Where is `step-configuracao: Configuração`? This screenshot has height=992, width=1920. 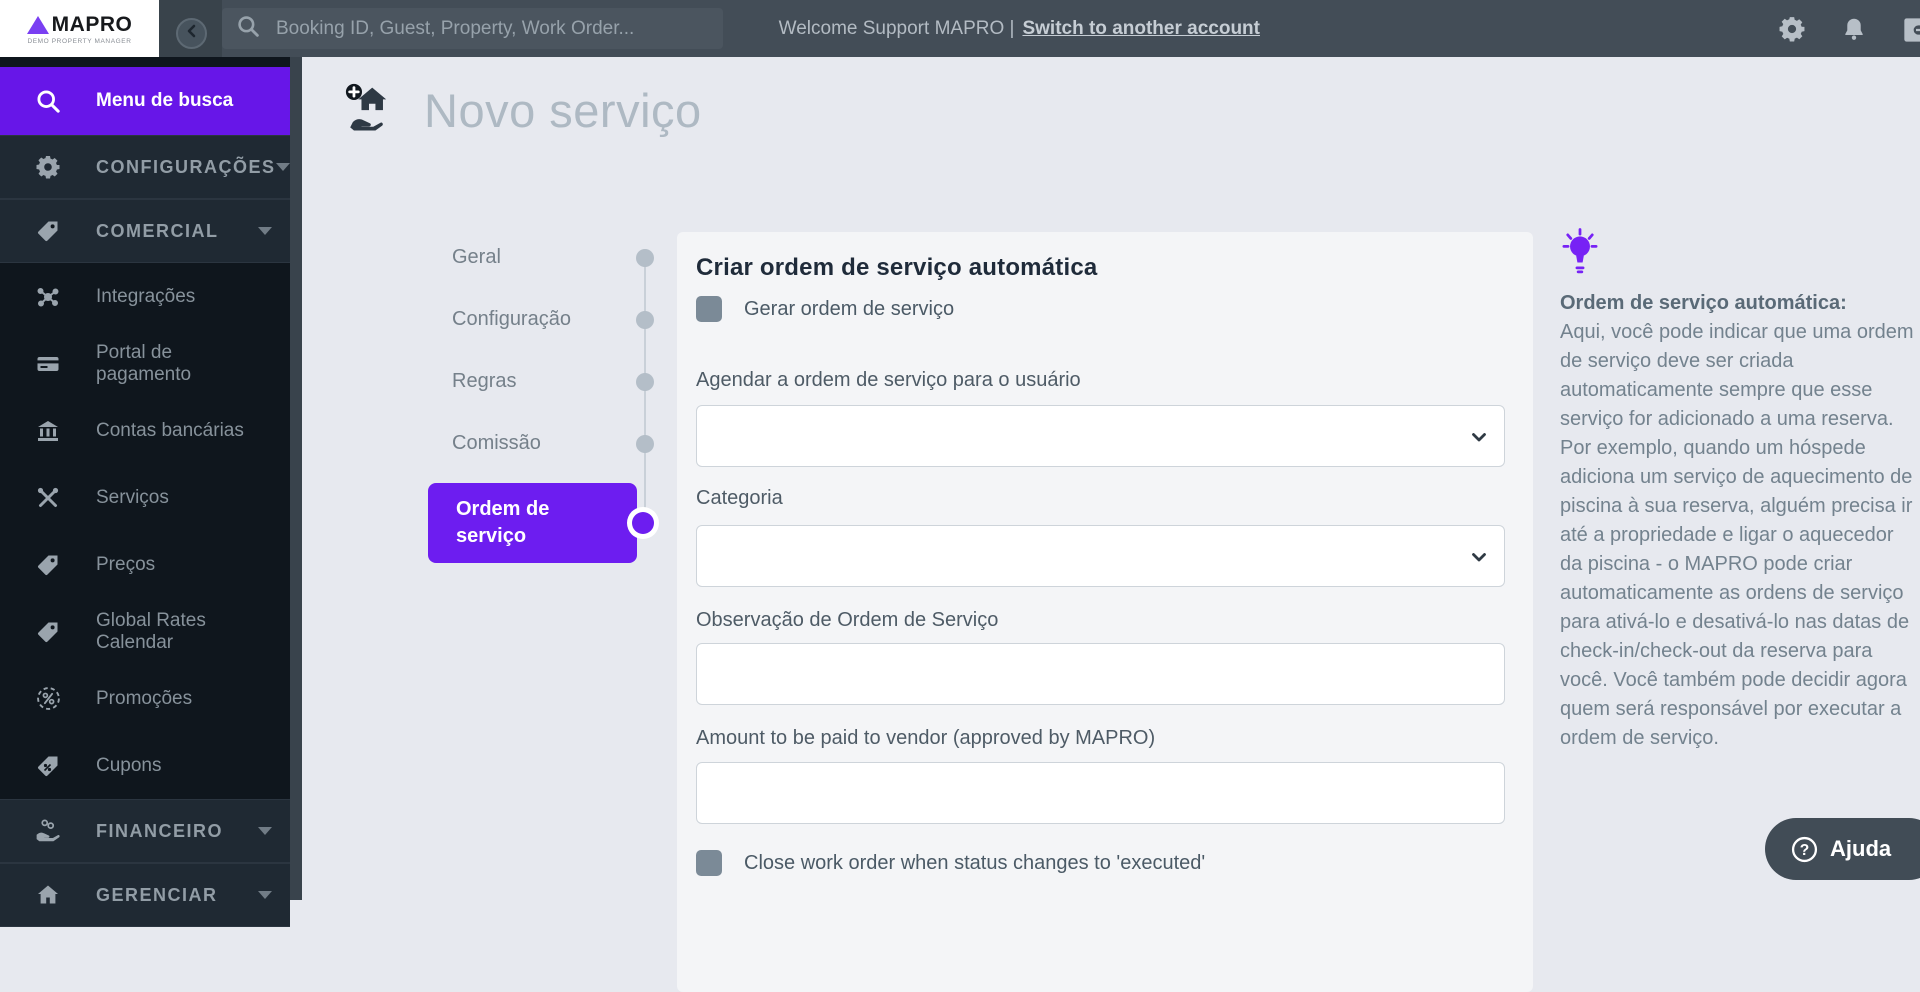 step-configuracao: Configuração is located at coordinates (511, 319).